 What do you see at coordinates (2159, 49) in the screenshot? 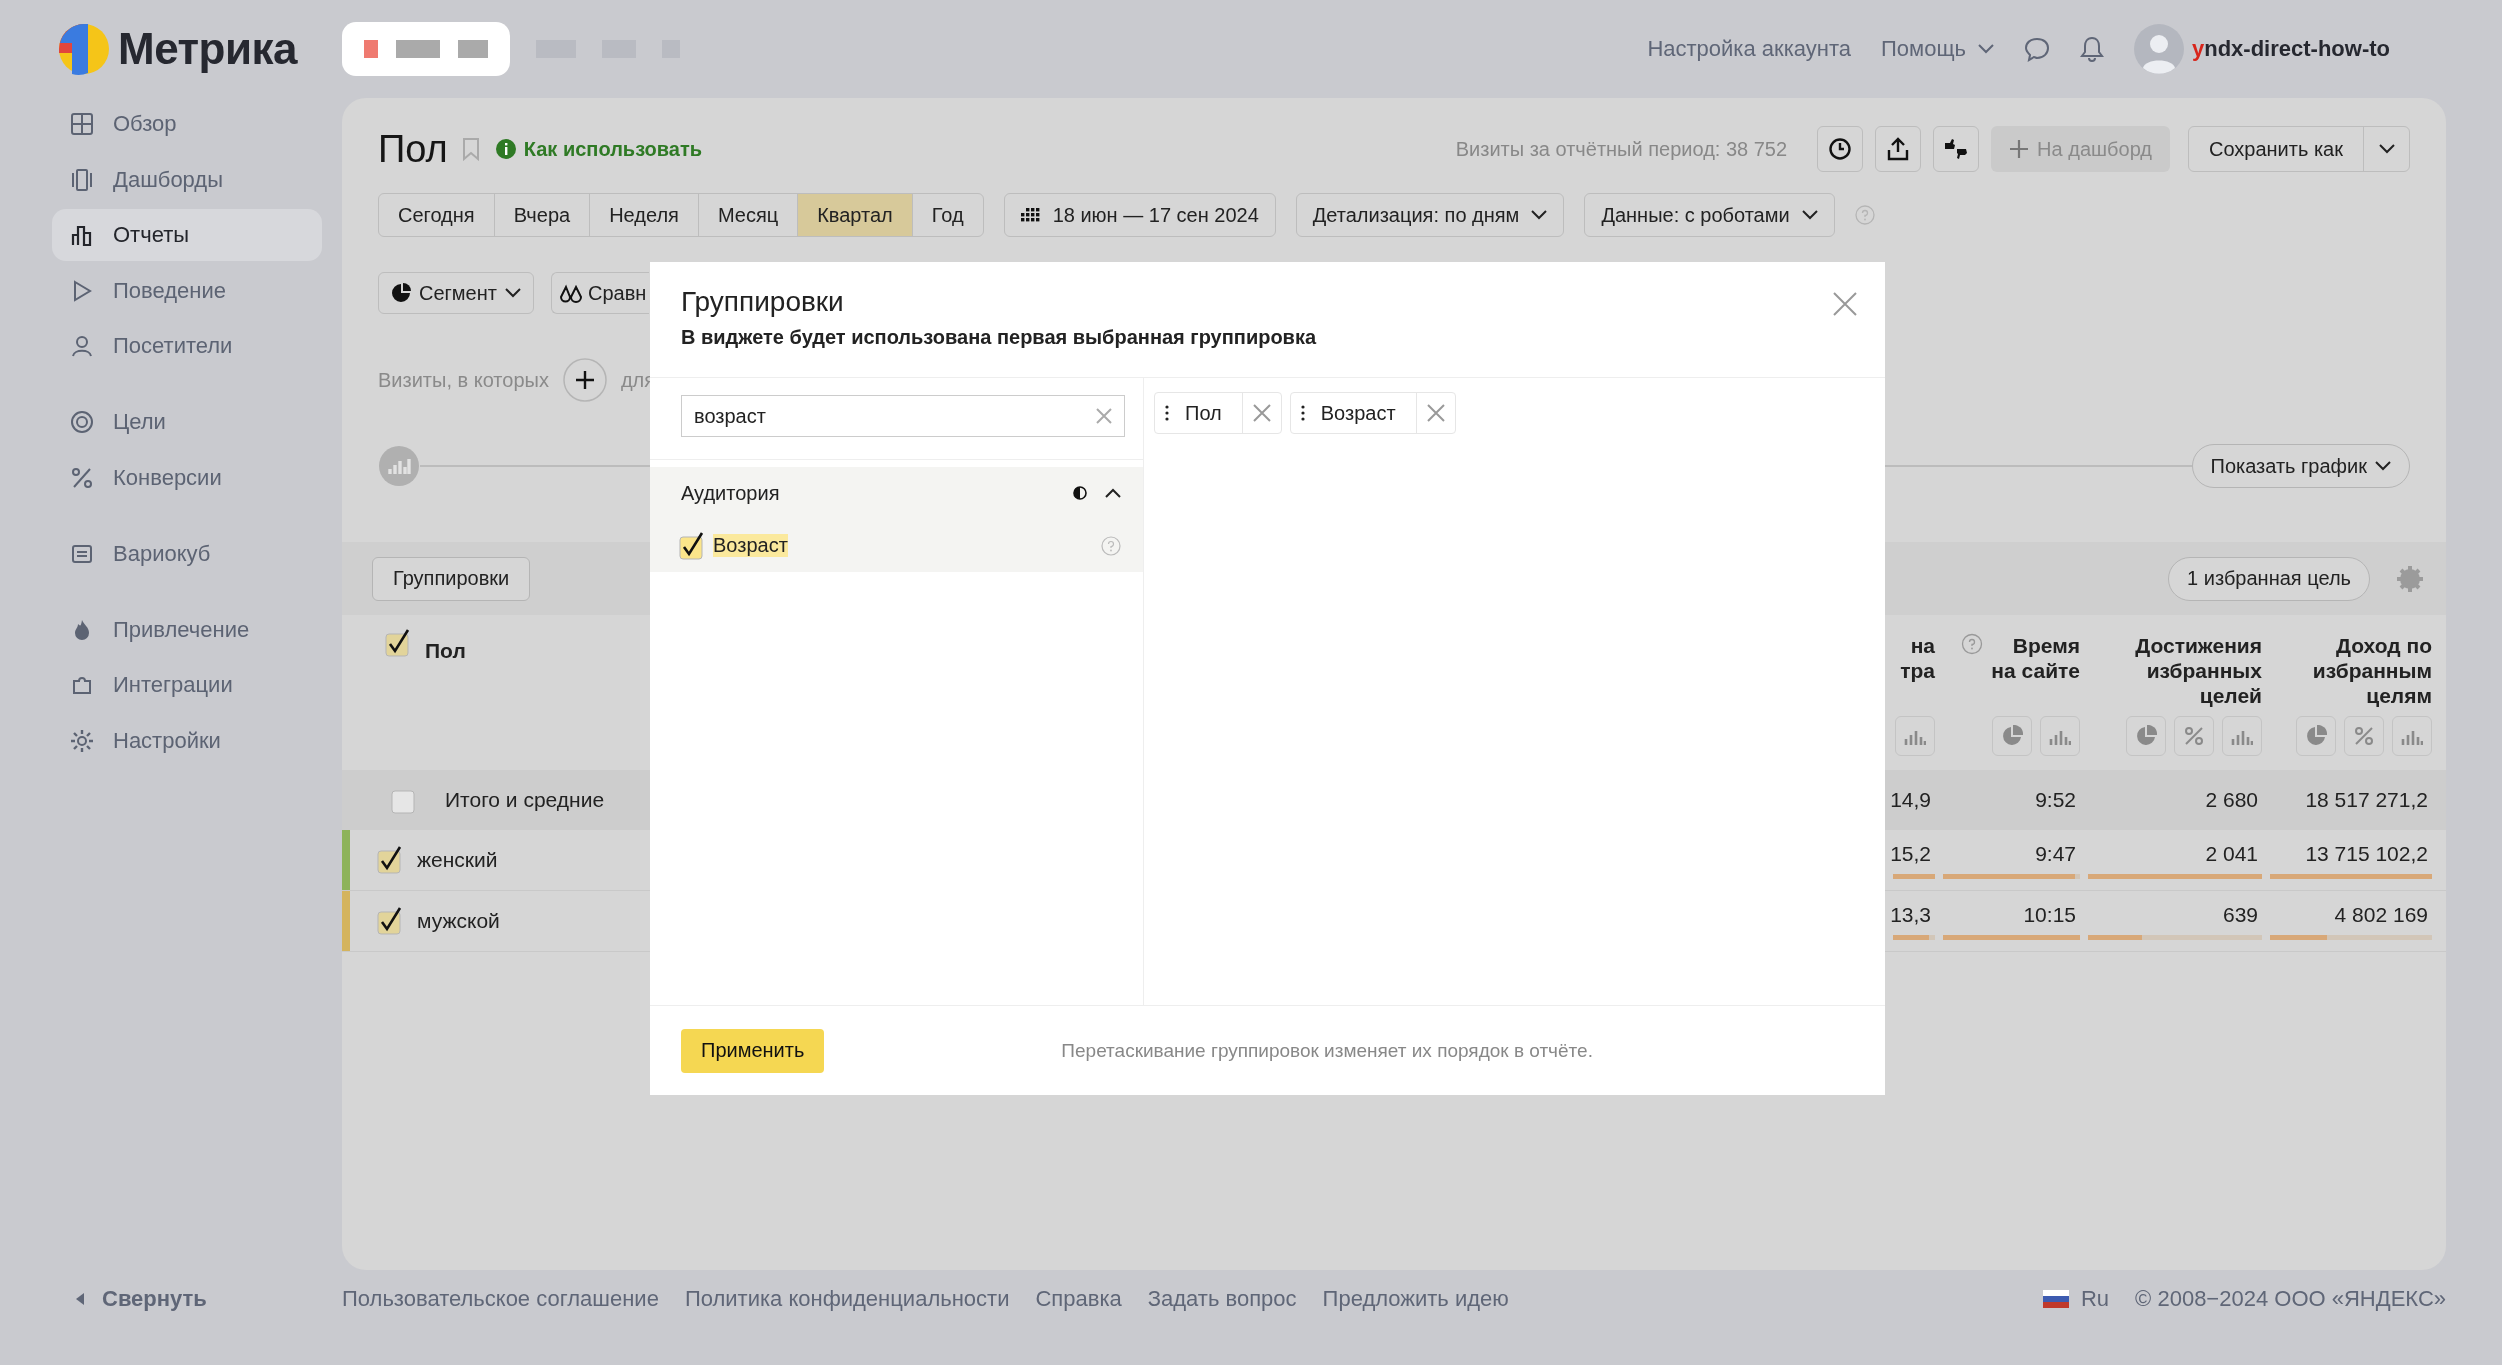
I see `avatar-icon` at bounding box center [2159, 49].